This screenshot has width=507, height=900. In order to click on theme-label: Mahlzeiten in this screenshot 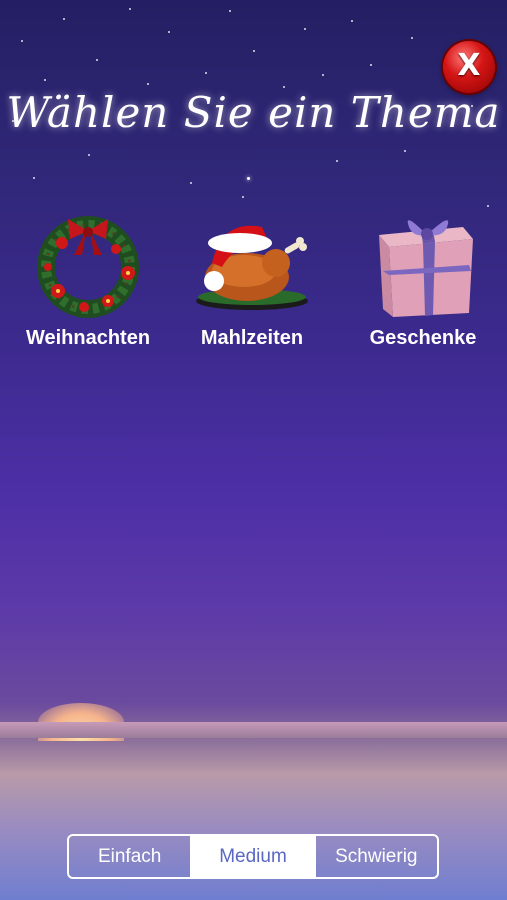, I will do `click(252, 338)`.